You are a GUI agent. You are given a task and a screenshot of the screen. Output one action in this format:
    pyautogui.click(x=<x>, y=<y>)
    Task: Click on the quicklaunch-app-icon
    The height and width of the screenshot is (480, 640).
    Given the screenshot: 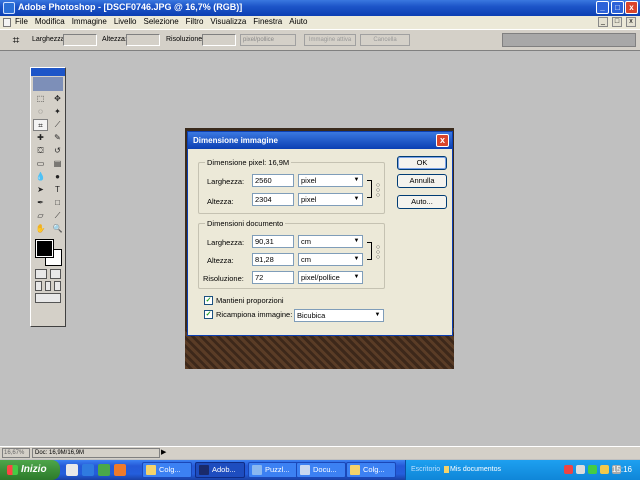 What is the action you would take?
    pyautogui.click(x=120, y=470)
    